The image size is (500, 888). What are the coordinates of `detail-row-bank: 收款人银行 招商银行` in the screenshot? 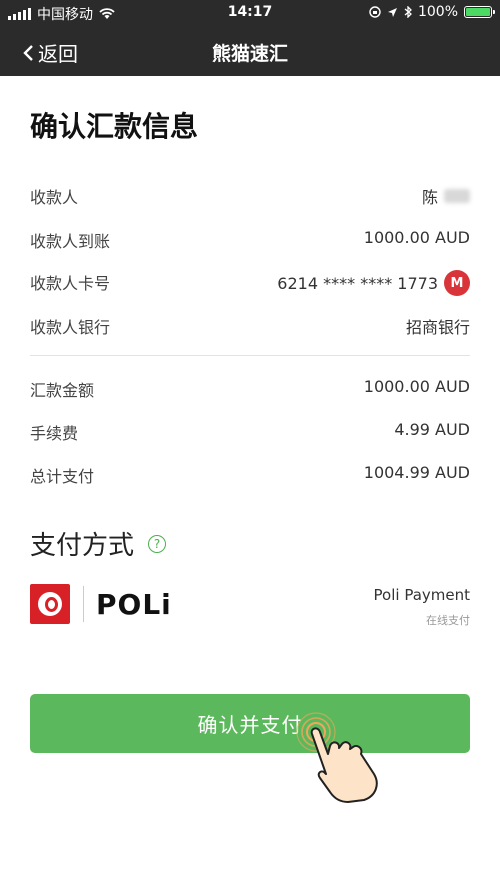 It's located at (250, 324).